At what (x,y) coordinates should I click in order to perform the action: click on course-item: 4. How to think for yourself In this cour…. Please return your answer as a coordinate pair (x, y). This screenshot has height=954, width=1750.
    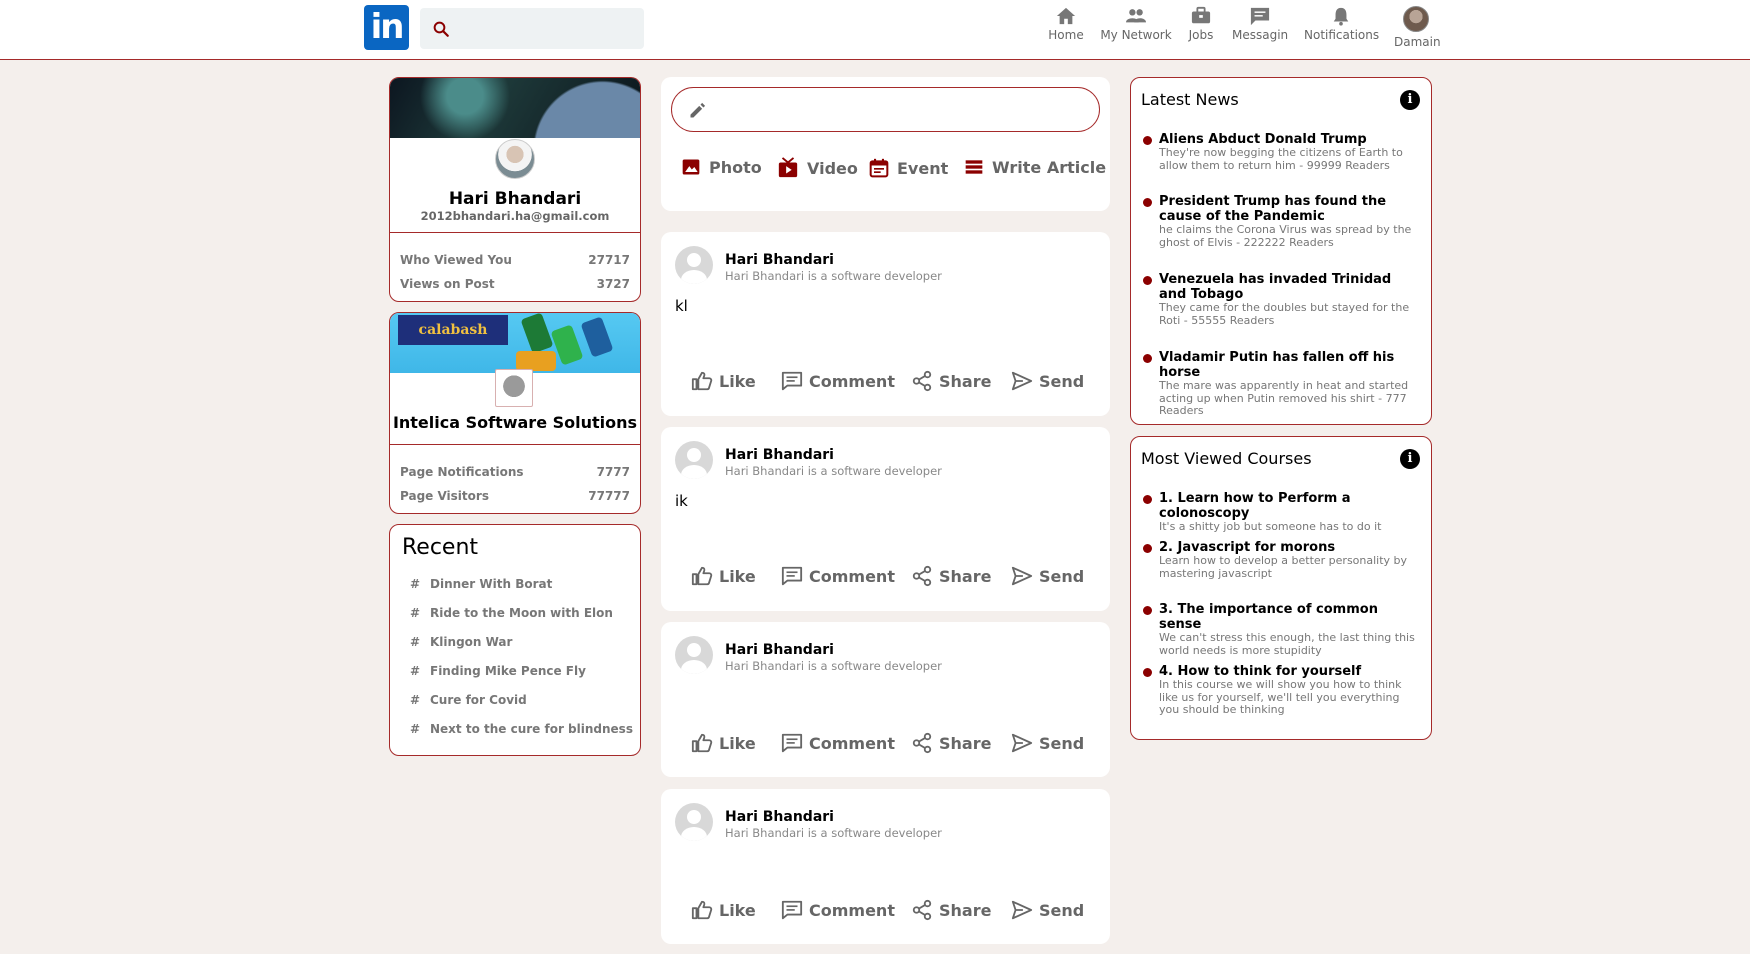
    Looking at the image, I should click on (1282, 690).